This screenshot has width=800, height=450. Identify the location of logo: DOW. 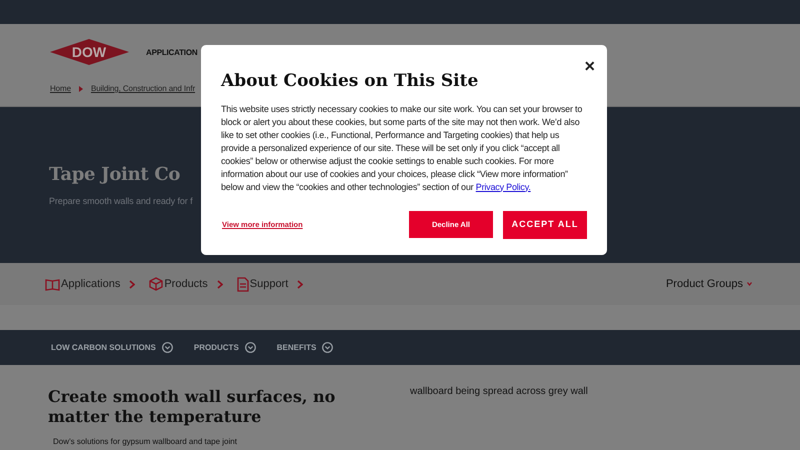
(89, 52).